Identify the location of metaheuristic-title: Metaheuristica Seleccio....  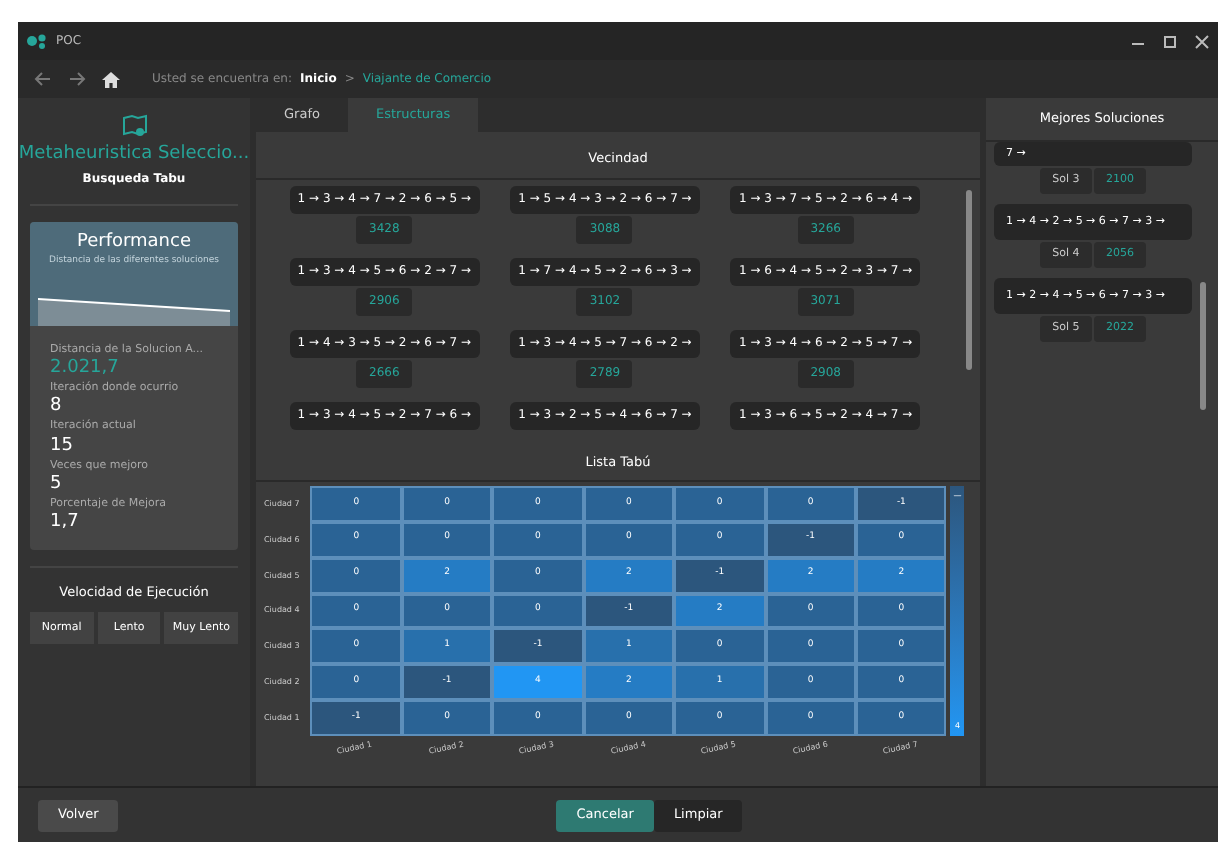
(134, 155).